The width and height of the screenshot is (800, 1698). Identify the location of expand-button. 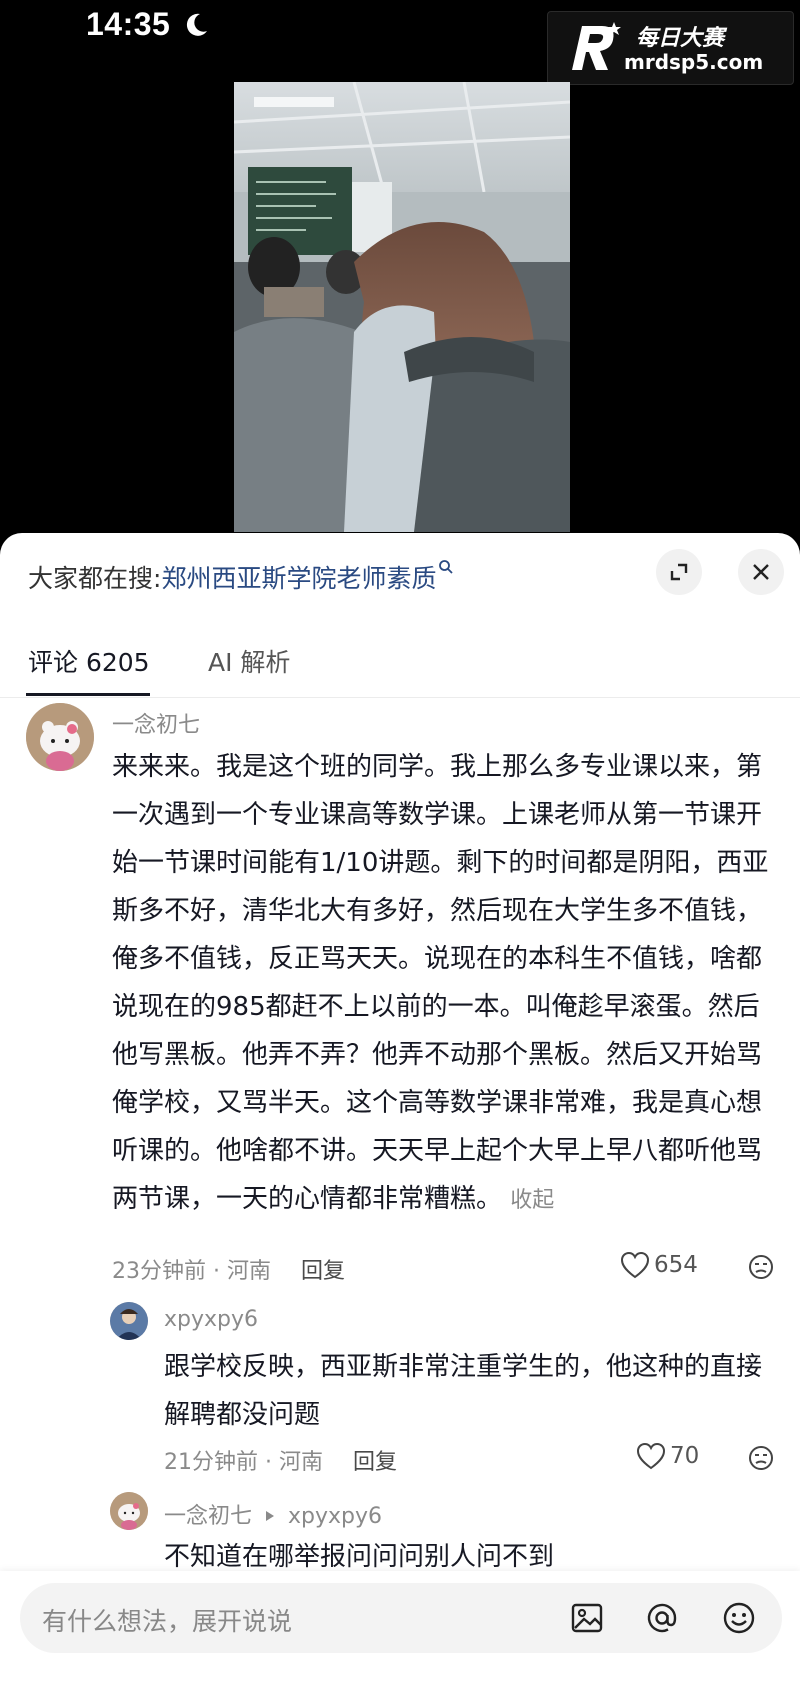
(679, 572).